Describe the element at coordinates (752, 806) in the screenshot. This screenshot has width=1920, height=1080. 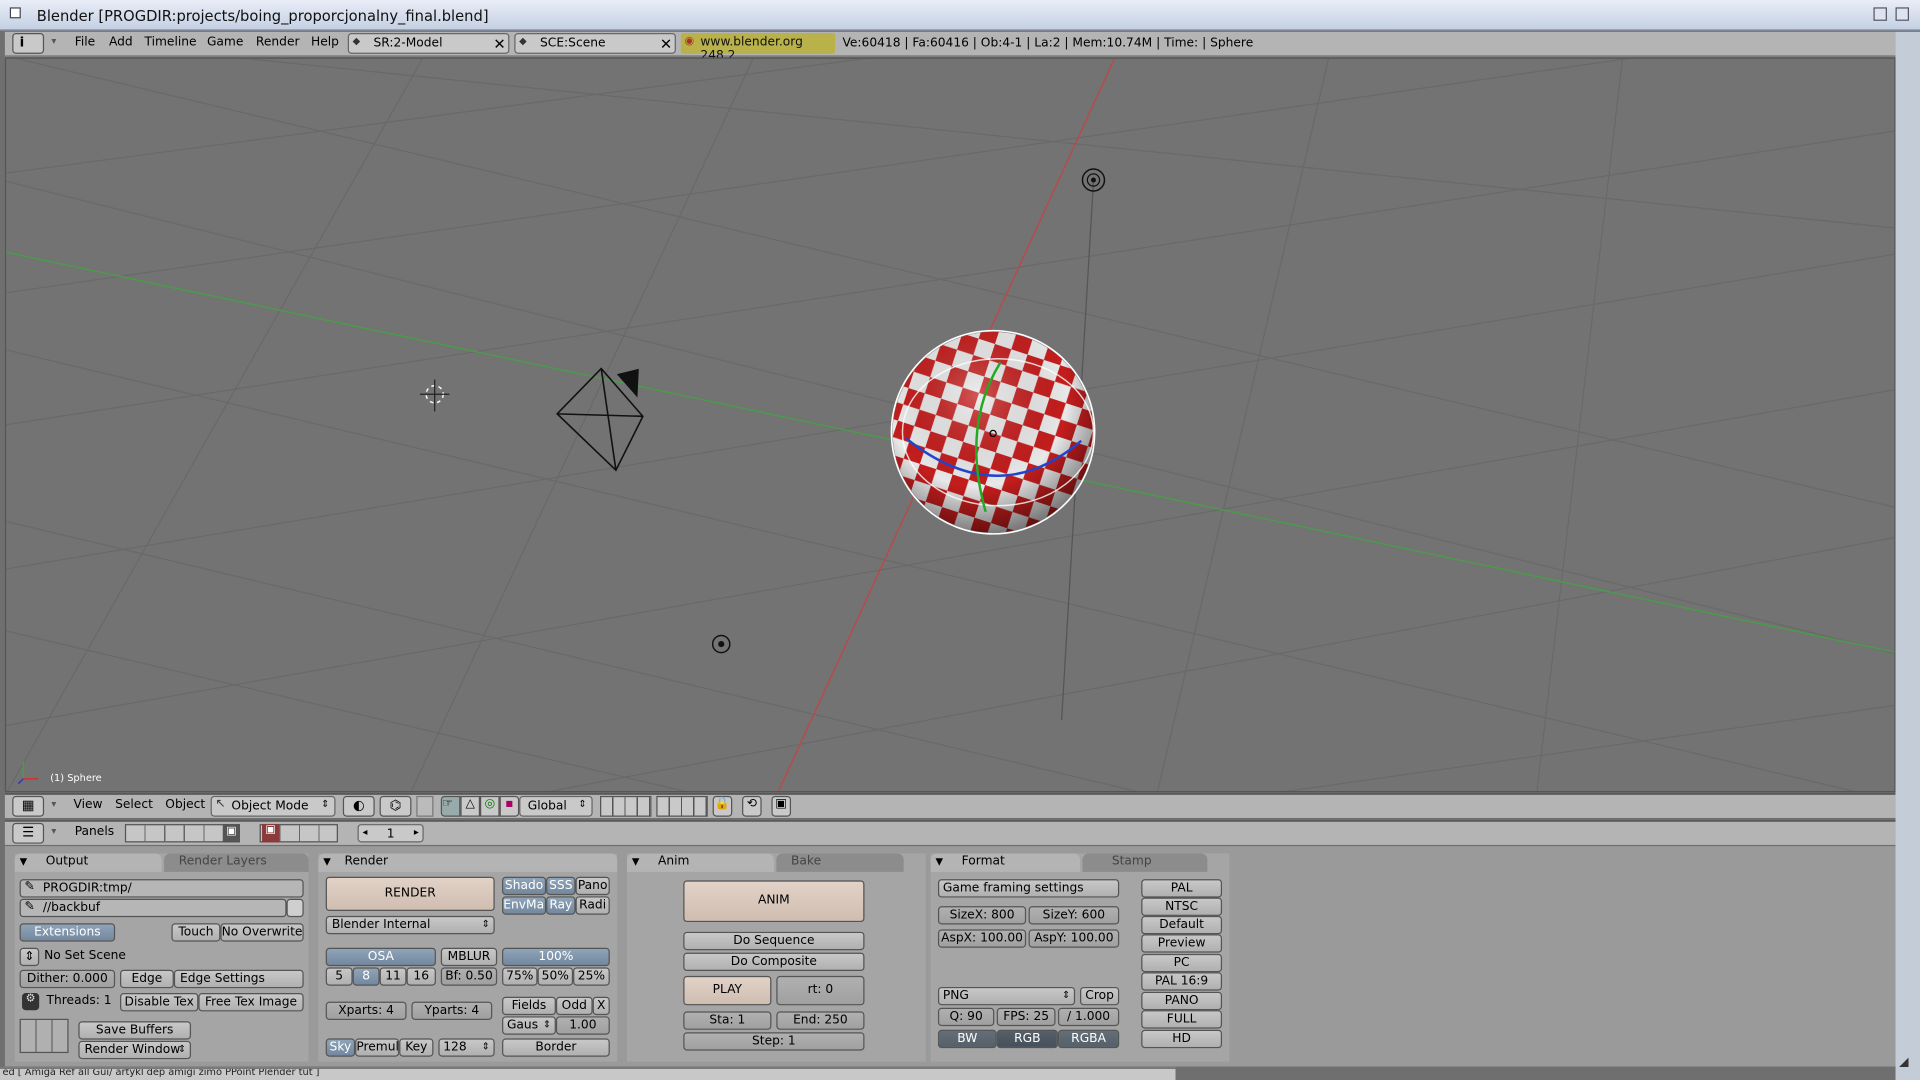
I see `opengl-render-icon: ⟲` at that location.